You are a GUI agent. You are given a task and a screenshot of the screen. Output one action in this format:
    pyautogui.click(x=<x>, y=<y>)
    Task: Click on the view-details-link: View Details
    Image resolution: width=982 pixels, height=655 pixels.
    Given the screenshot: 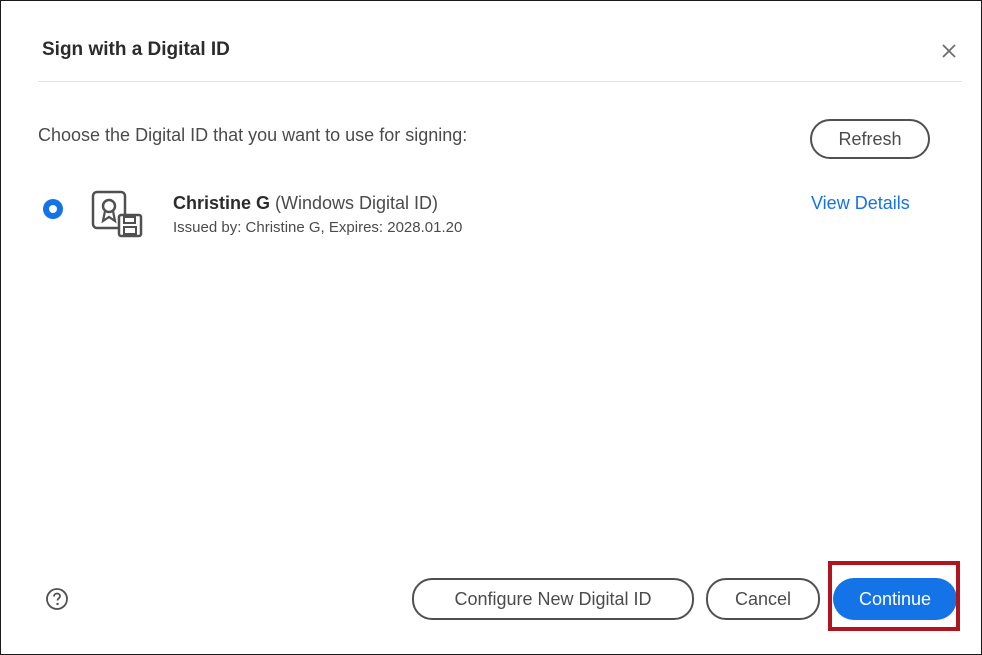 What is the action you would take?
    pyautogui.click(x=860, y=203)
    